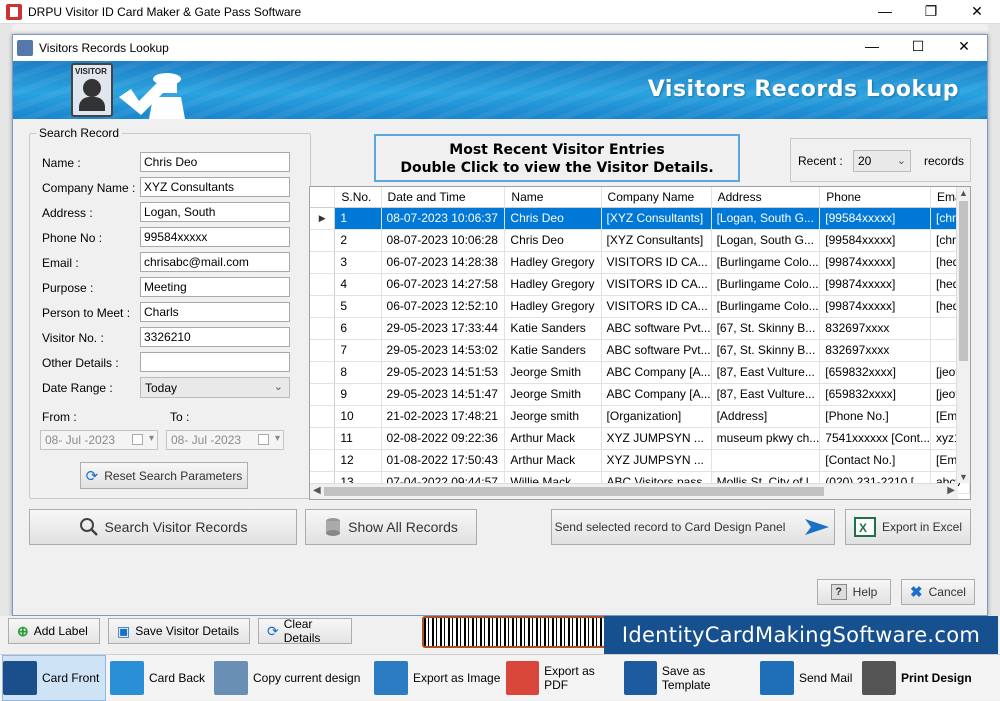 This screenshot has width=1000, height=701. I want to click on table-cell: 5, so click(358, 306).